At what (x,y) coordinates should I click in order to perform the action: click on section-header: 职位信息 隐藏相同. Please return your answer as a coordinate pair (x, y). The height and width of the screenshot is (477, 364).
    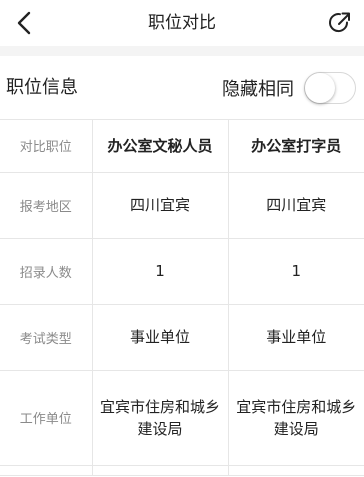
    Looking at the image, I should click on (182, 88).